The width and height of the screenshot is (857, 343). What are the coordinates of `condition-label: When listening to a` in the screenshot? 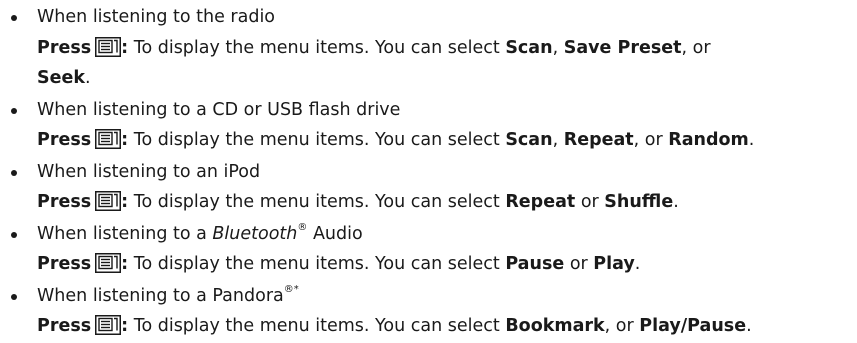 It's located at (125, 233).